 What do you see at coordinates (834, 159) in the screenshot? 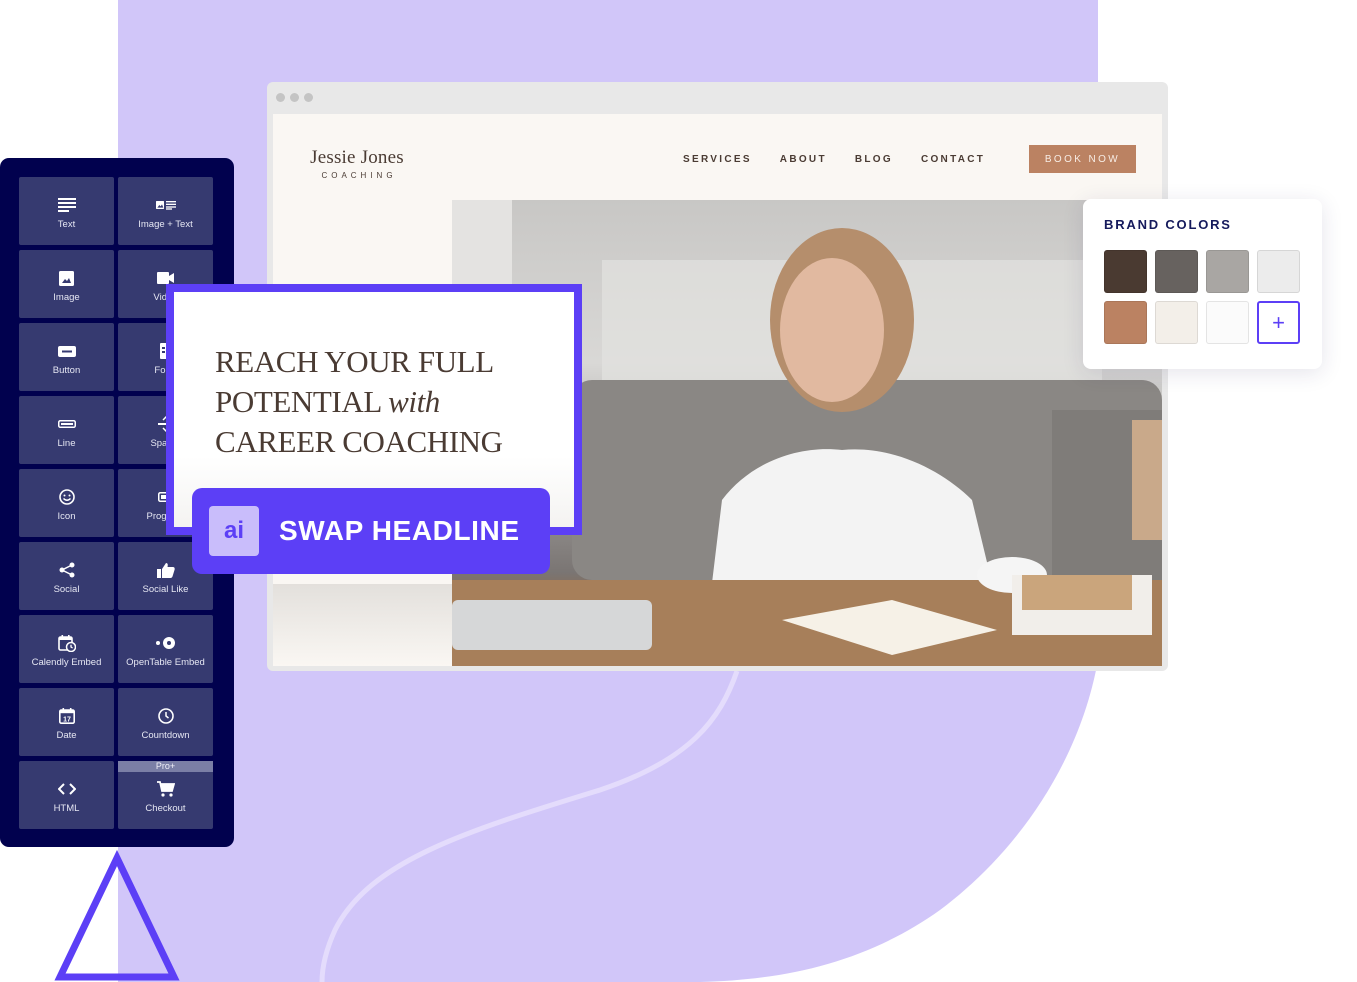
I see `site-nav: SERVICES ABOUT BLOG CONTACT` at bounding box center [834, 159].